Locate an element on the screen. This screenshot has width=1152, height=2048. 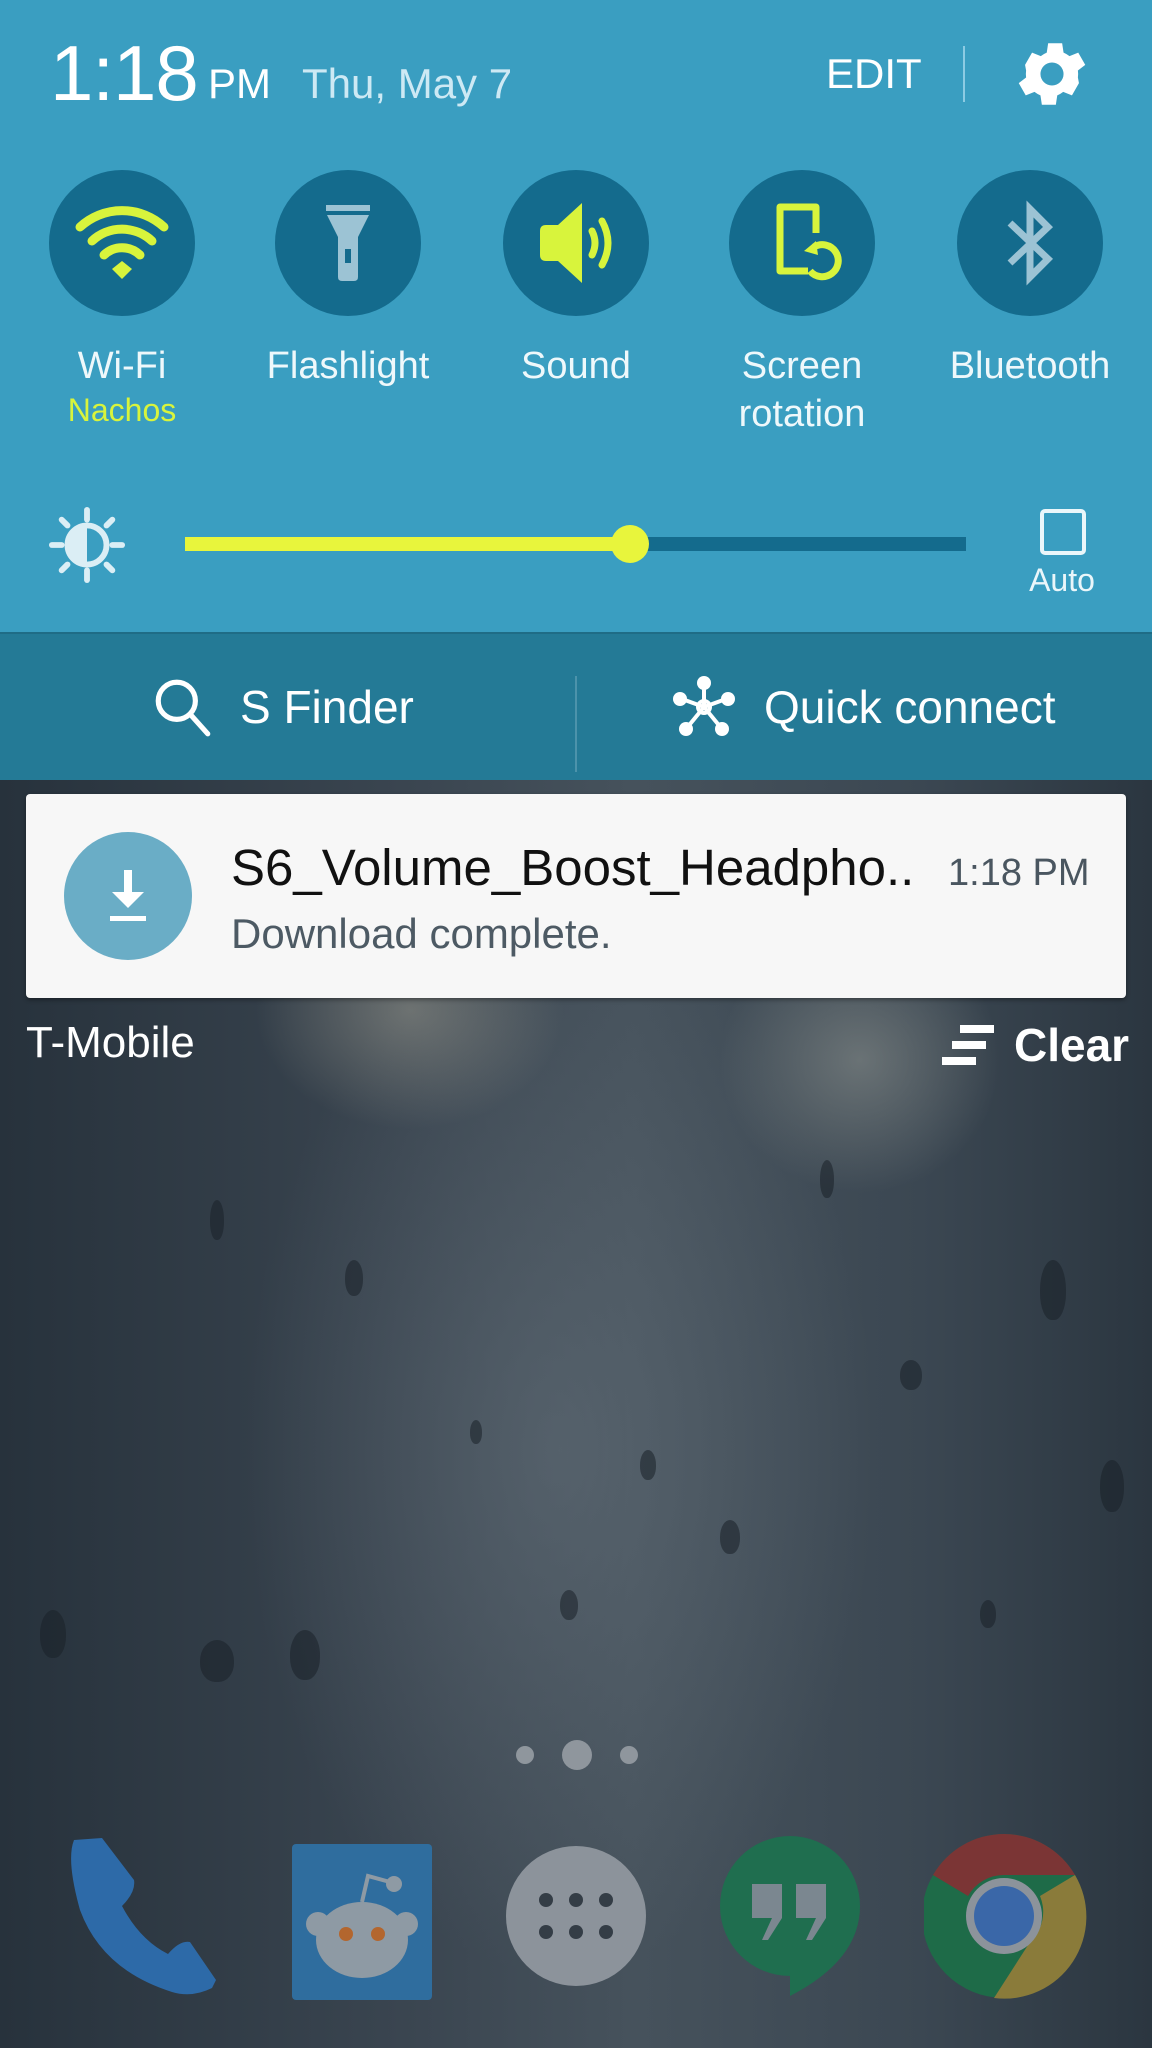
quick-connect-button: Quick connect is located at coordinates (863, 707).